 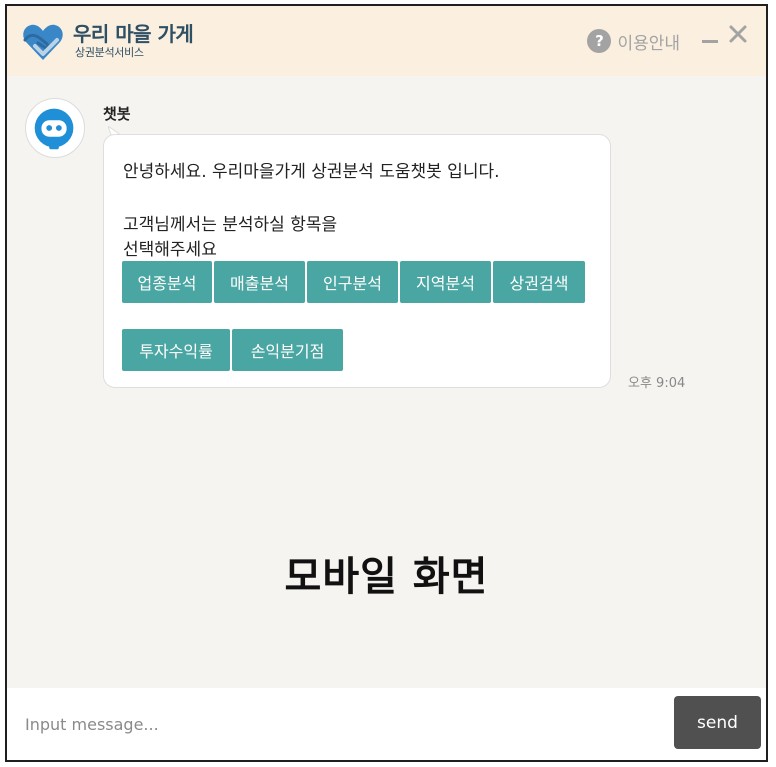 What do you see at coordinates (311, 172) in the screenshot?
I see `message-line: 안녕하세요. 우리마을가게 상권분석 도움챗봇 입니다.` at bounding box center [311, 172].